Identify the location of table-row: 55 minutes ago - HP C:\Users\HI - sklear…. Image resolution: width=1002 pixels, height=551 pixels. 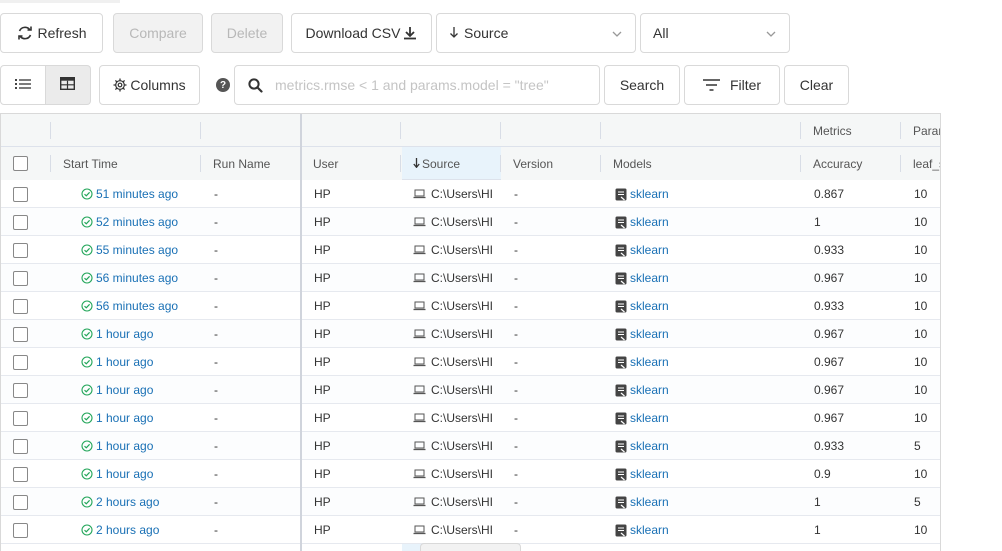
(470, 250).